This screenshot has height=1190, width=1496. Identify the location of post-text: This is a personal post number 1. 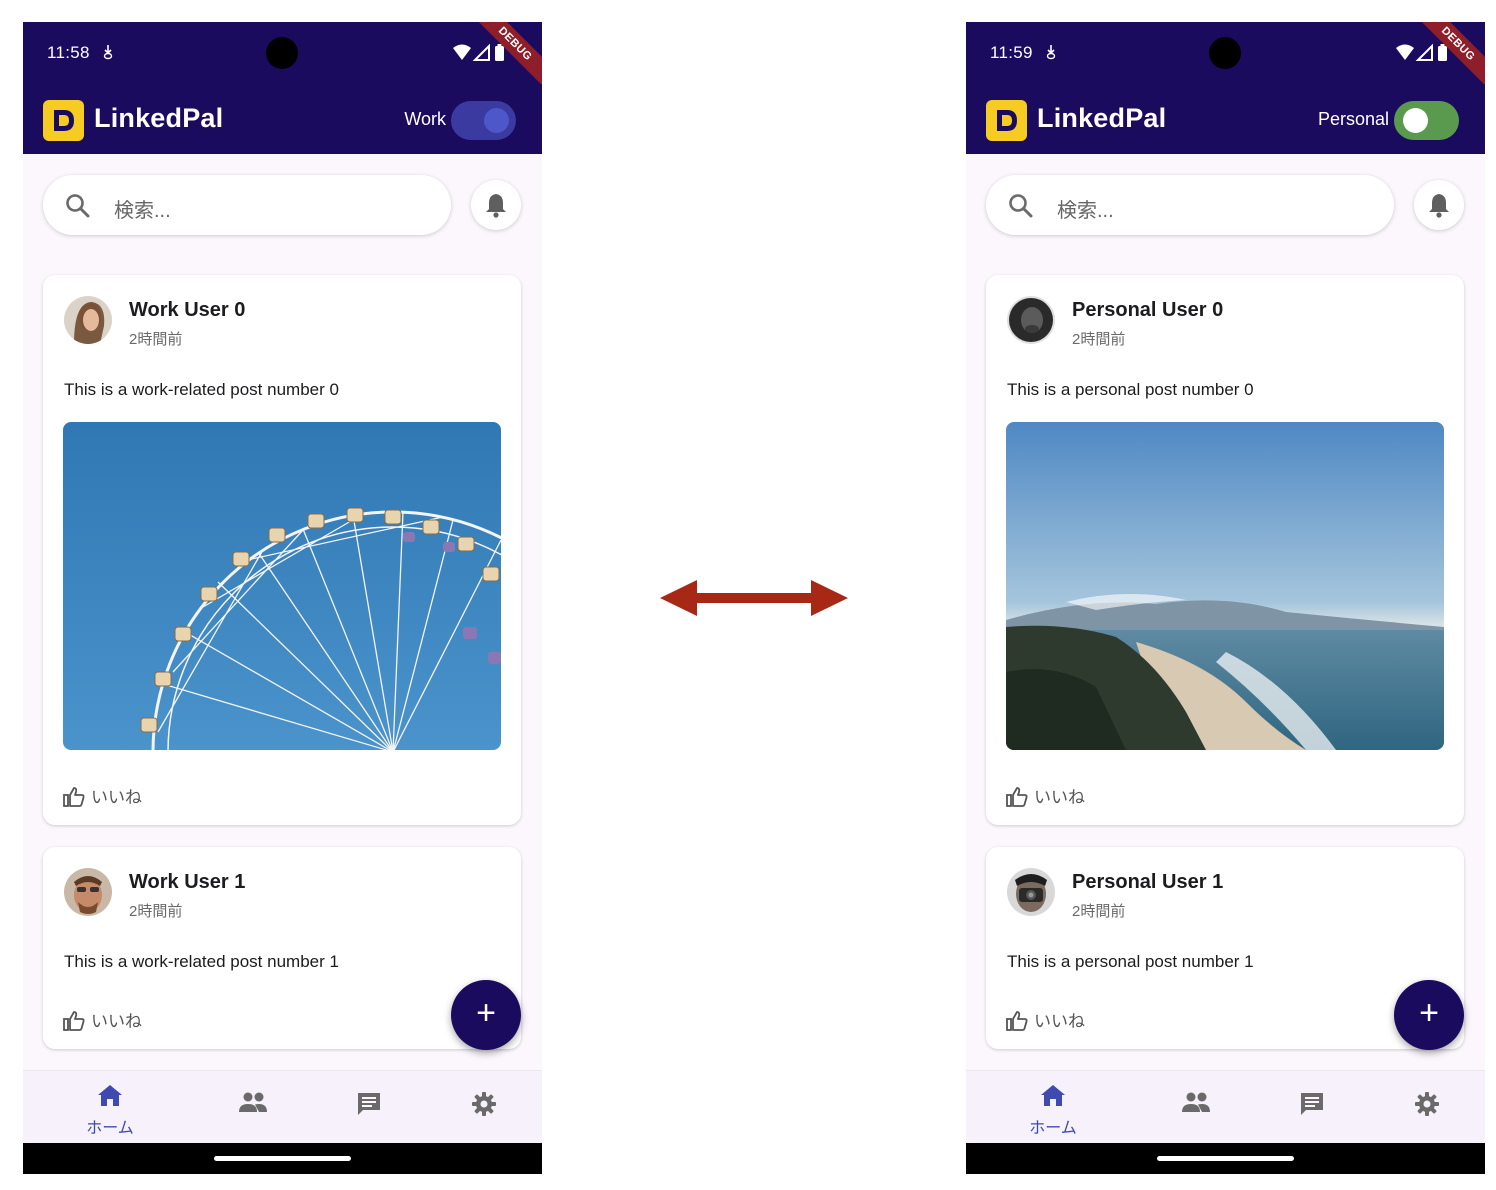
(1130, 961).